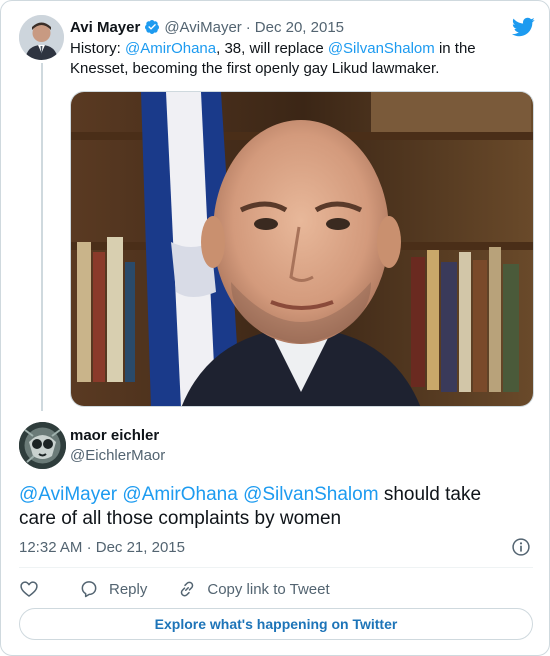 The width and height of the screenshot is (550, 656). Describe the element at coordinates (128, 589) in the screenshot. I see `reply-label: Reply` at that location.